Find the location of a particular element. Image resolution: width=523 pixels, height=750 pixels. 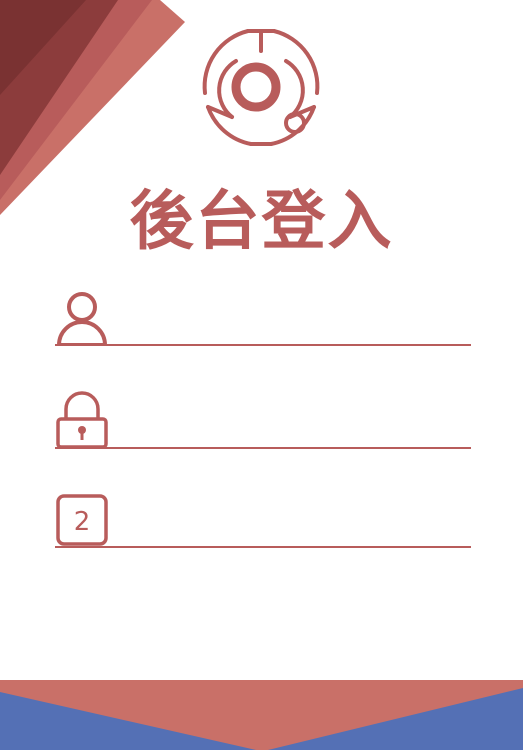

password-field-row is located at coordinates (263, 419).